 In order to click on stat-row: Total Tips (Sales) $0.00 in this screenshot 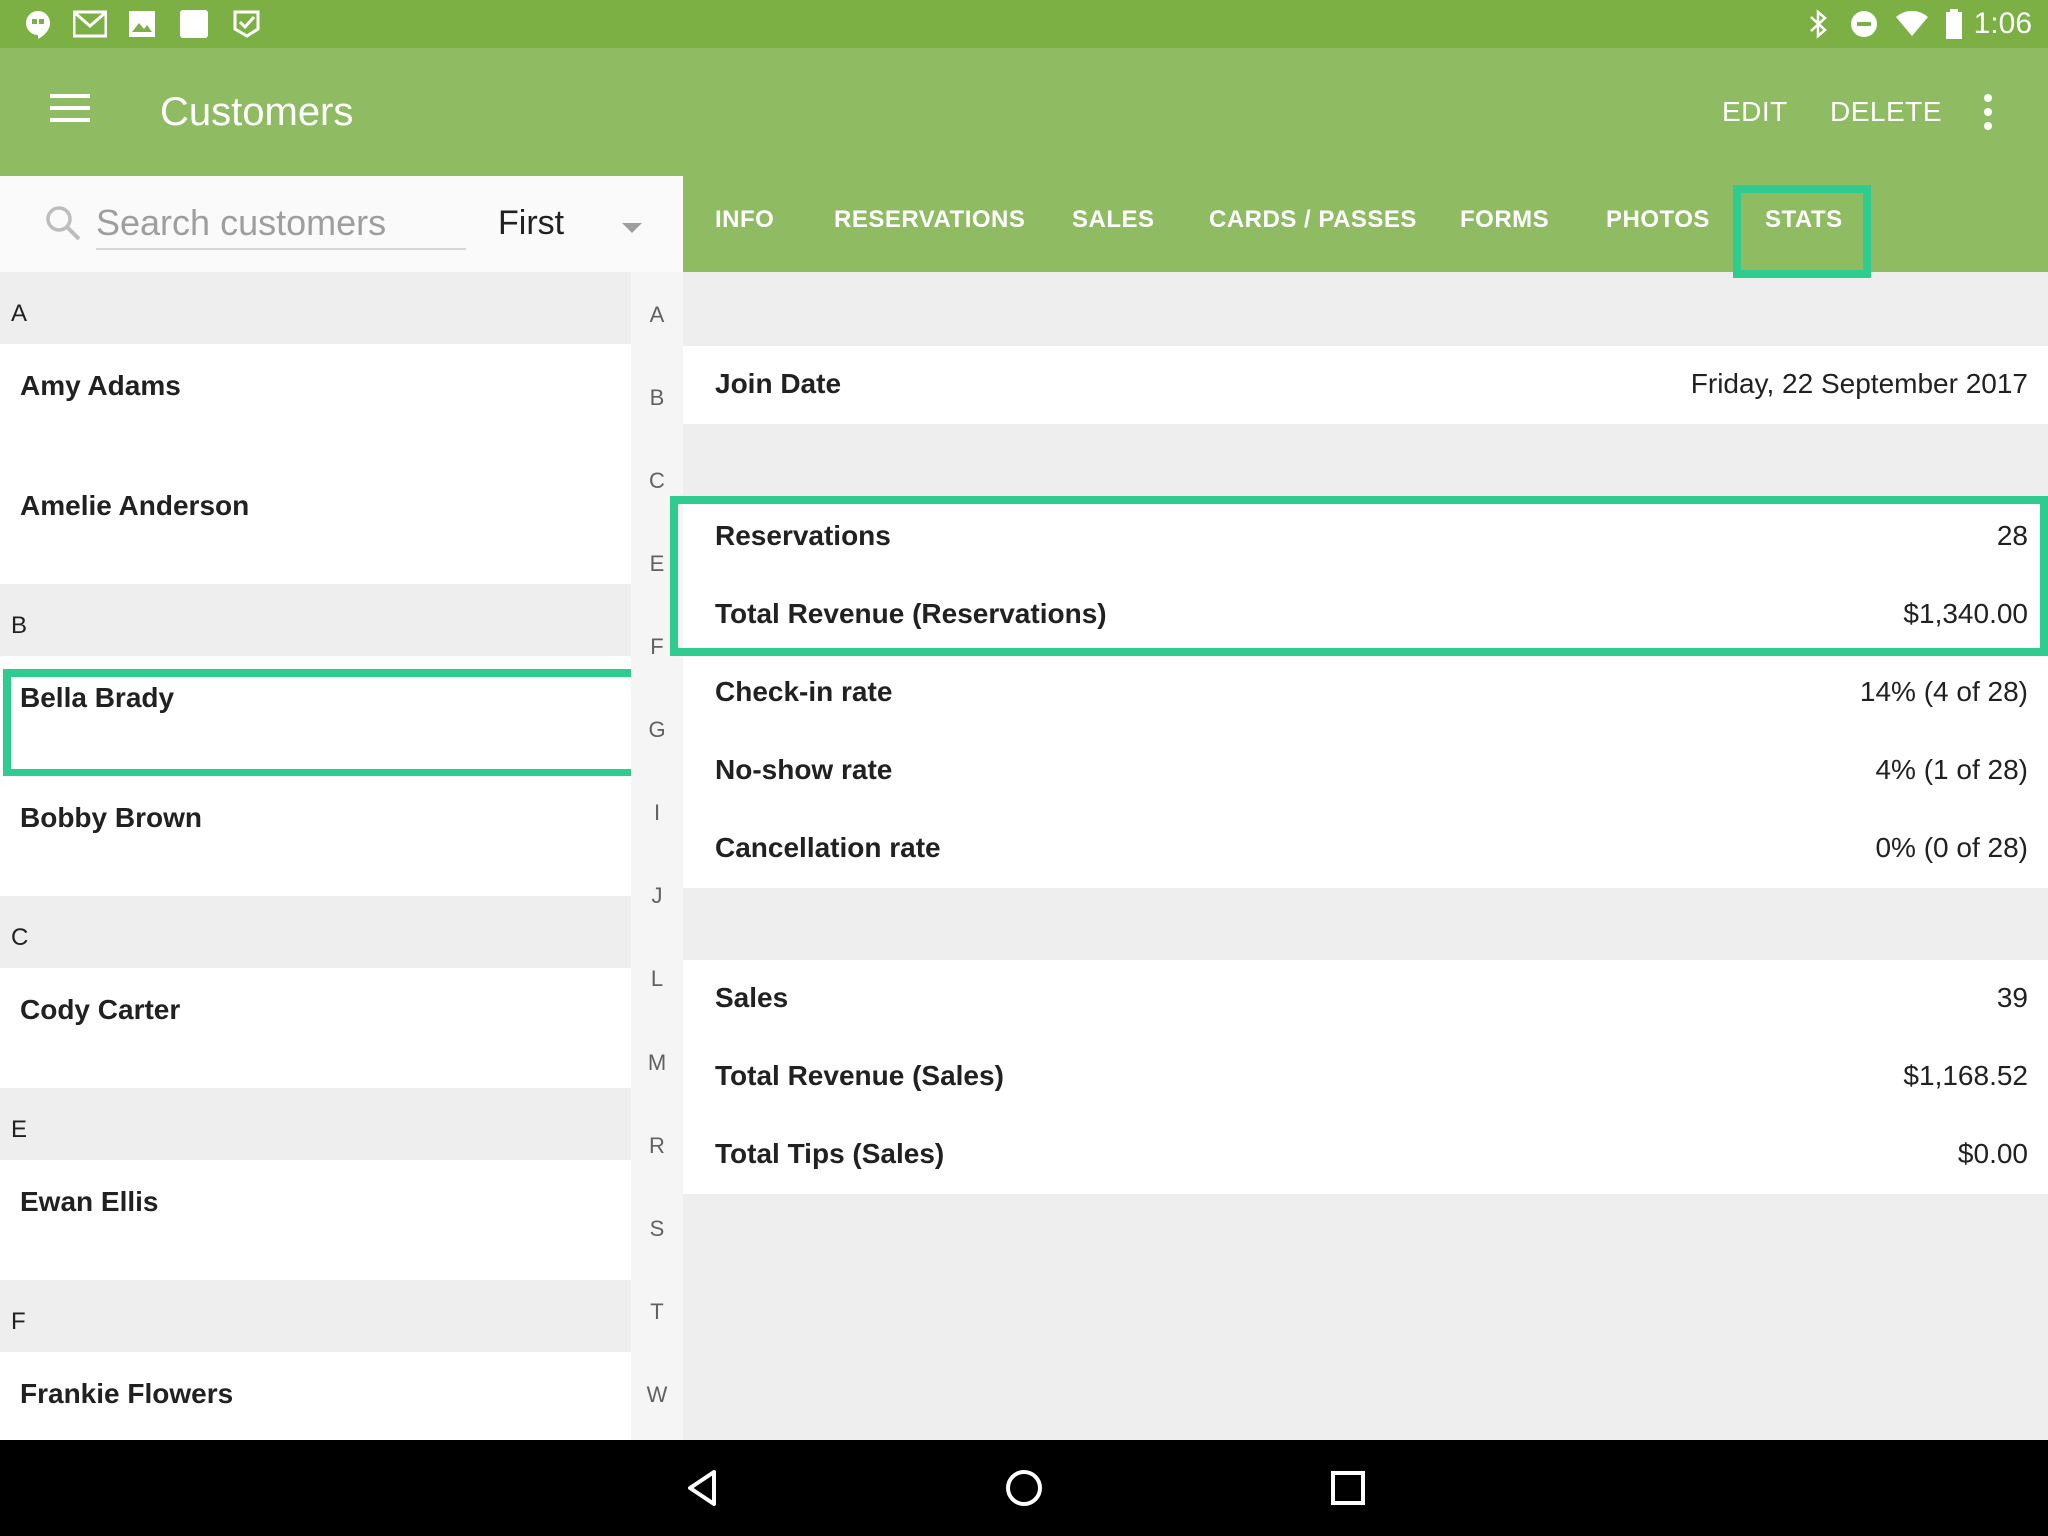, I will do `click(1365, 1155)`.